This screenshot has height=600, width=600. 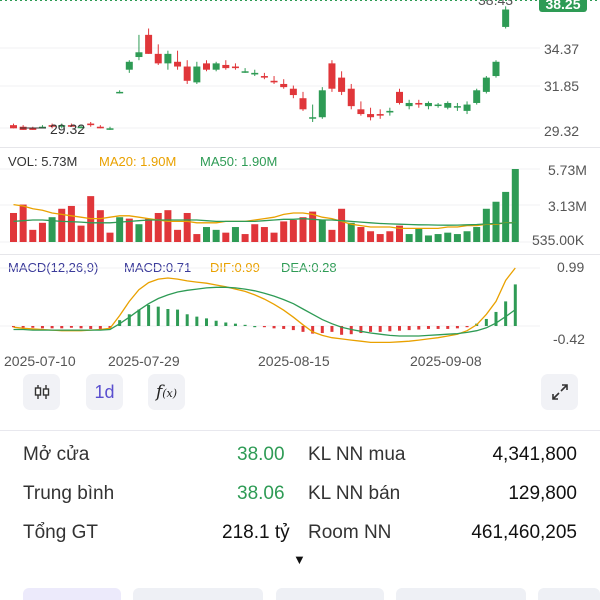 What do you see at coordinates (300, 455) in the screenshot?
I see `stats-row: Mở cửa 38.00 KL NN mua 4,341,800` at bounding box center [300, 455].